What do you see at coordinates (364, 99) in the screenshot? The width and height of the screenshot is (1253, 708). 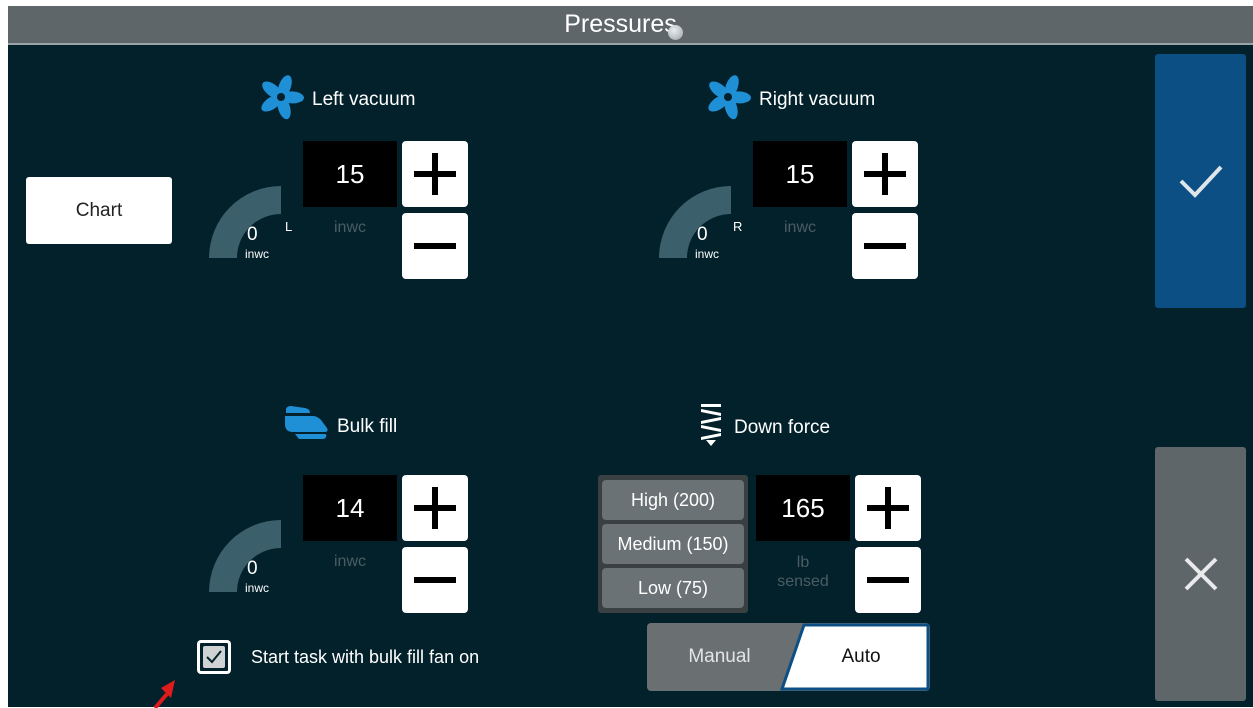 I see `left-vacuum-title: Left vacuum` at bounding box center [364, 99].